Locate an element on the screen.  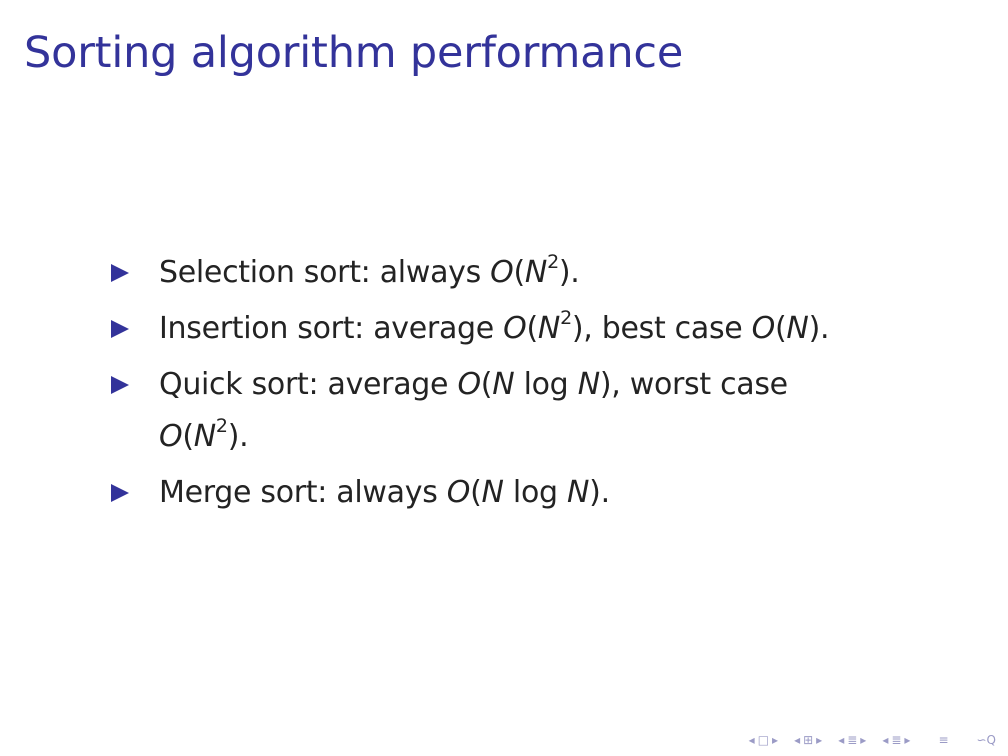
beamer-navigation-bar: ◂ □ ▸ ◂ ⊞ ▸ ◂ ≣ ▸ ◂ ≣ ▸ ≡ ∽Q is located at coordinates (872, 740).